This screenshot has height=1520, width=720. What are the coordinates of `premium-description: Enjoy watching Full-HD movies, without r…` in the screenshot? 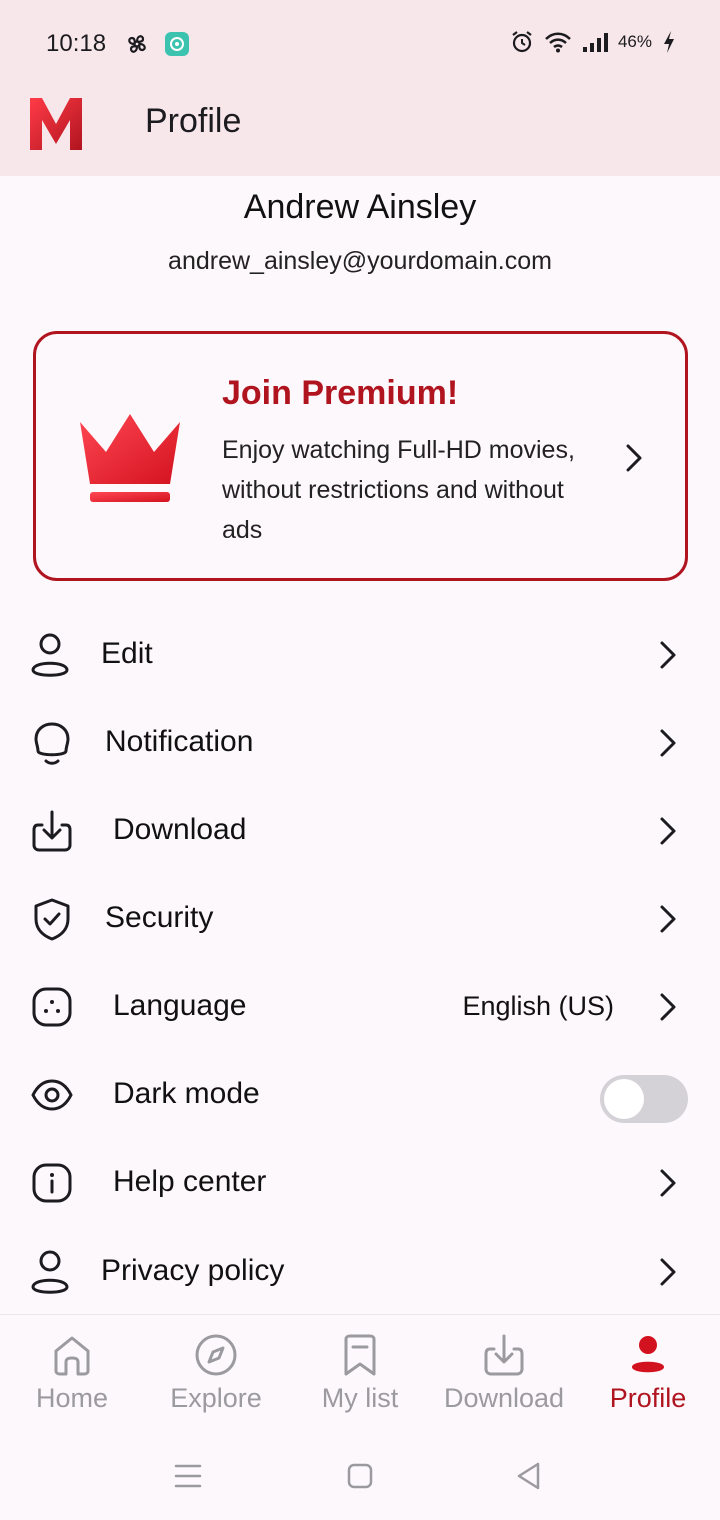 It's located at (398, 490).